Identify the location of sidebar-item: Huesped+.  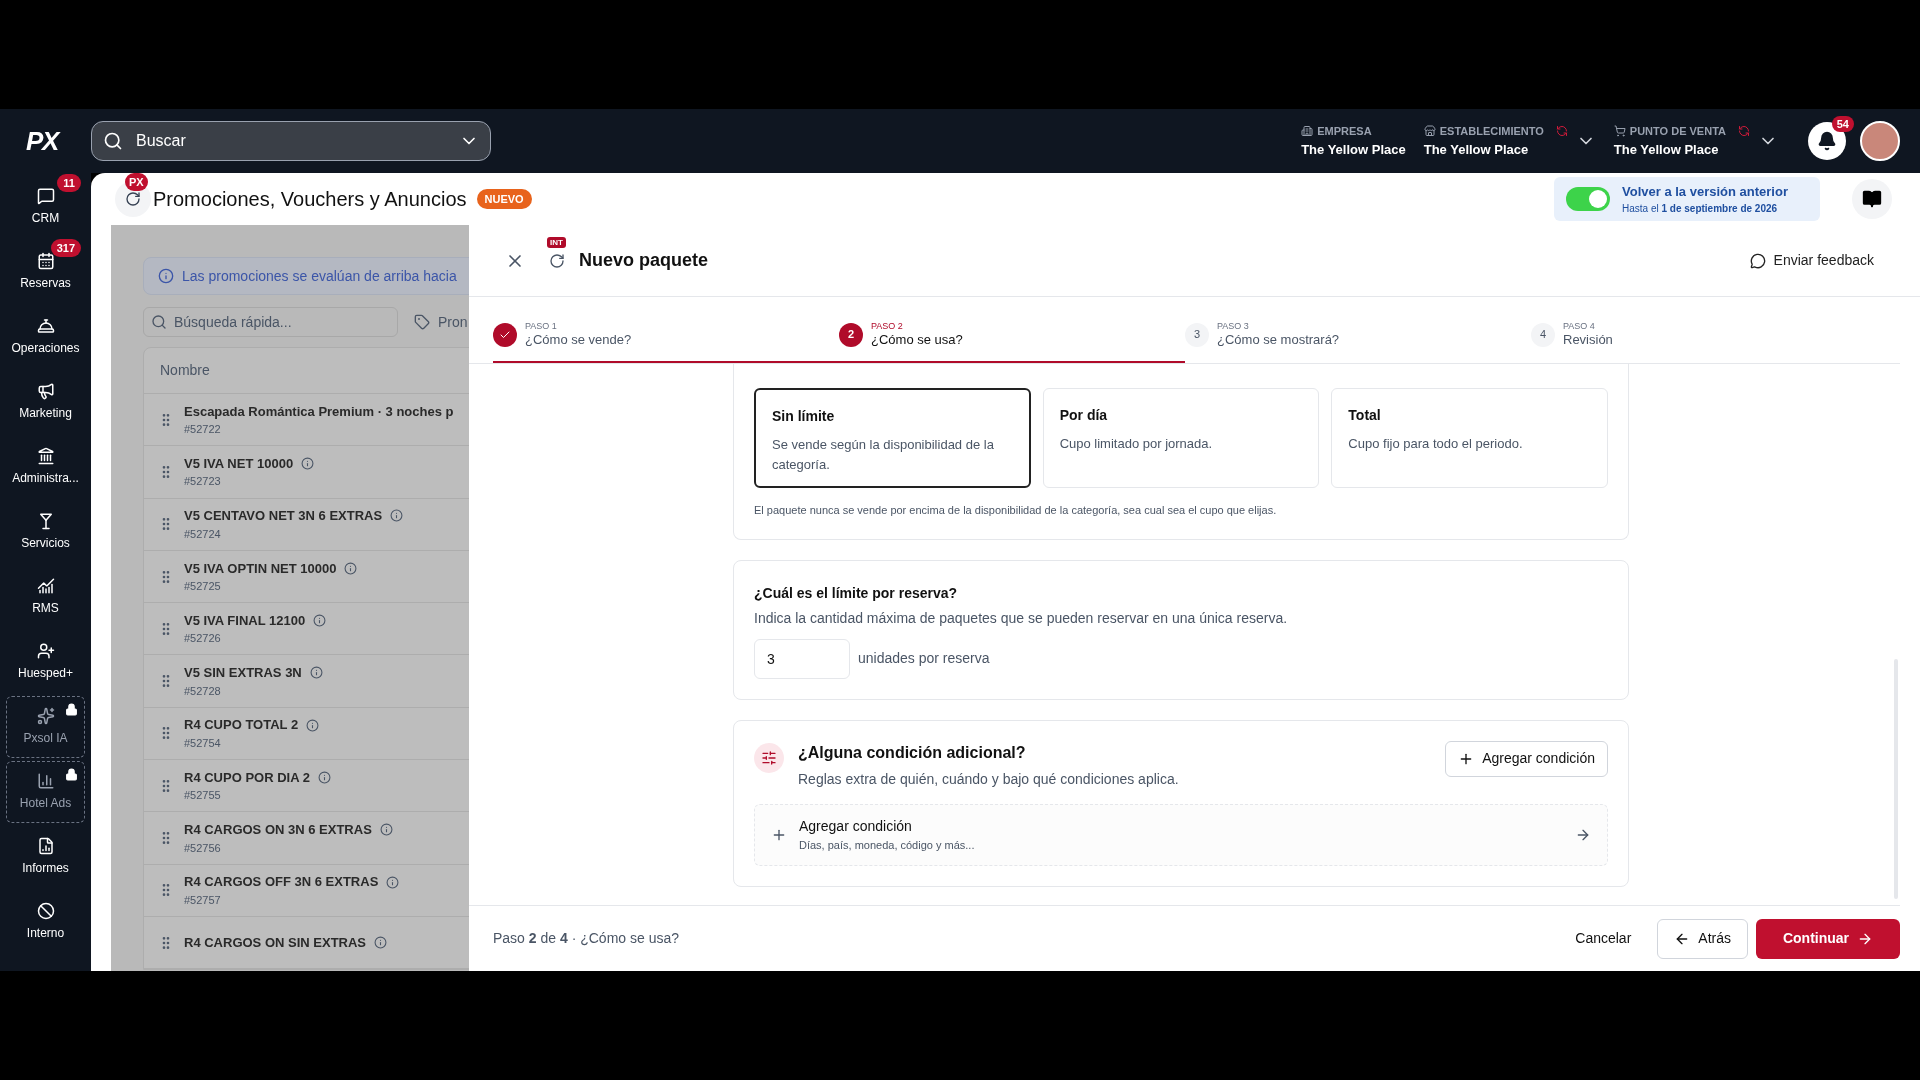
(45, 662).